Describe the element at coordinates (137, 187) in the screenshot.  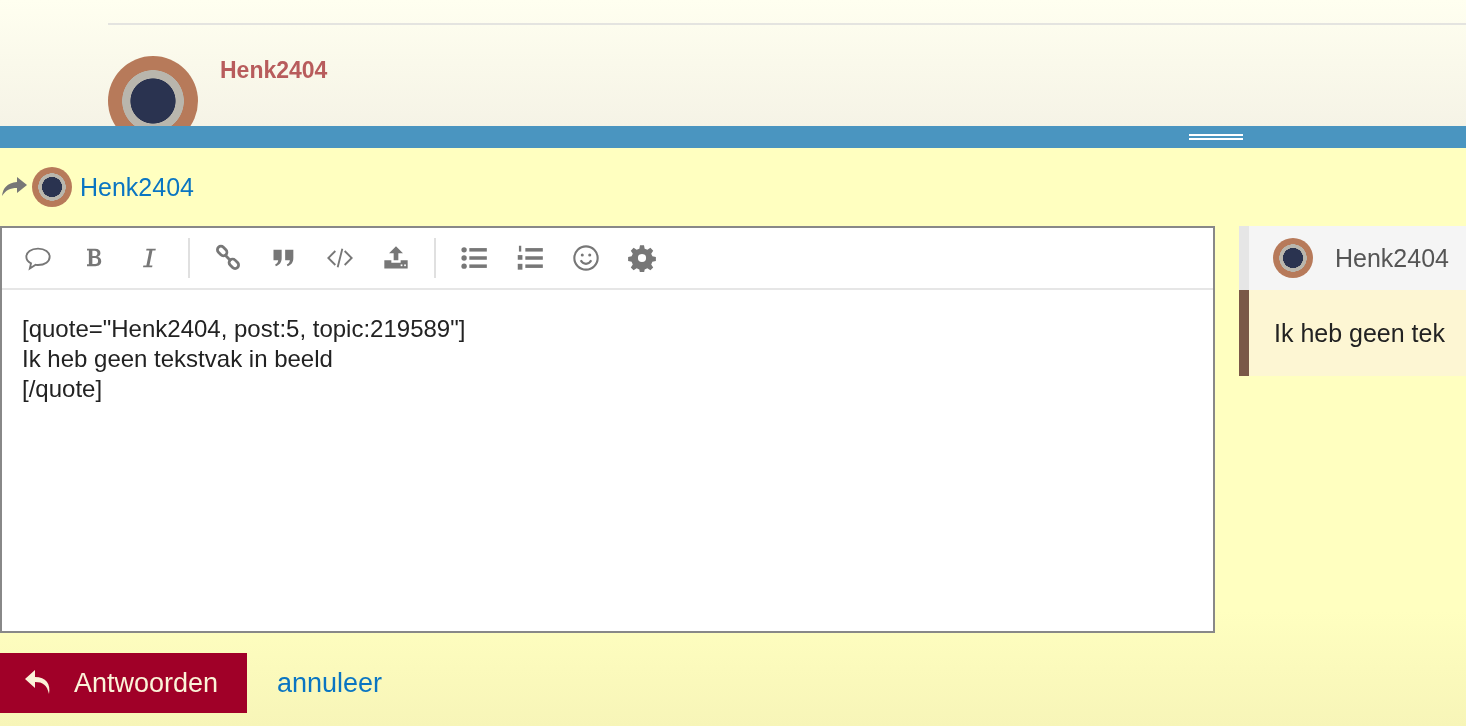
I see `reply-to-user-link: Henk2404` at that location.